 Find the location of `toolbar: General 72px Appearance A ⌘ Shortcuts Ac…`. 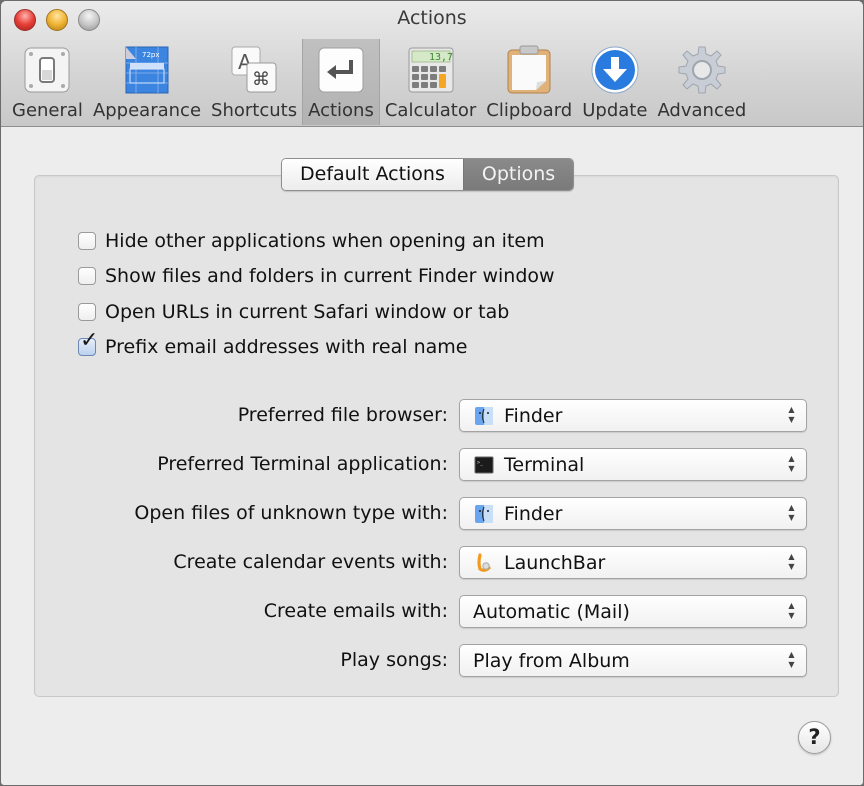

toolbar: General 72px Appearance A ⌘ Shortcuts Ac… is located at coordinates (379, 82).